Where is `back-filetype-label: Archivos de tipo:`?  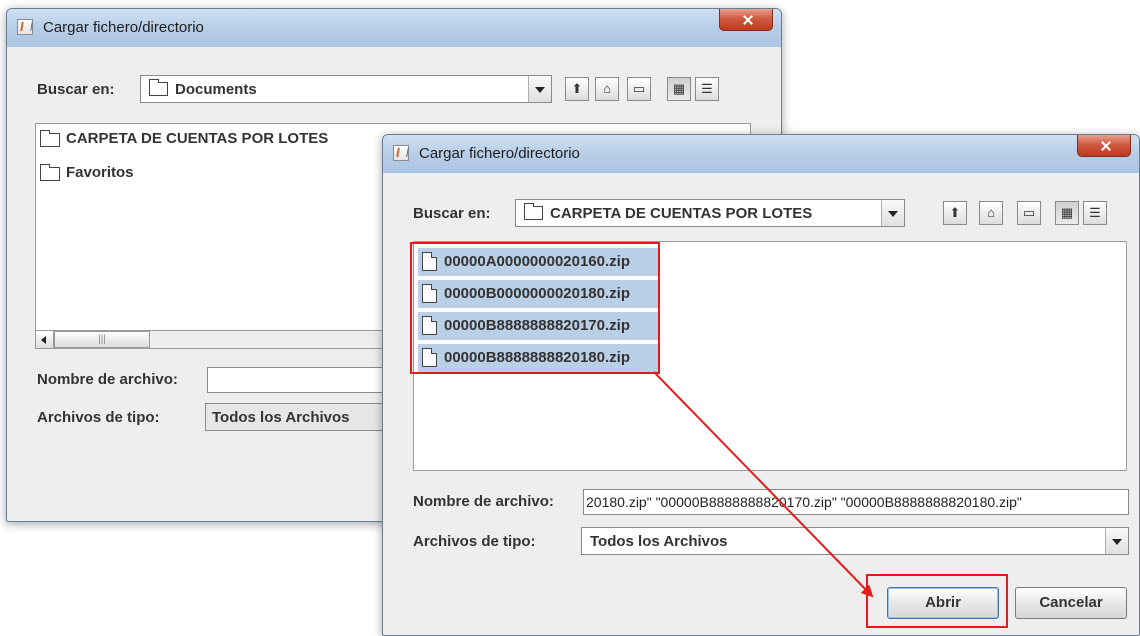 back-filetype-label: Archivos de tipo: is located at coordinates (98, 417).